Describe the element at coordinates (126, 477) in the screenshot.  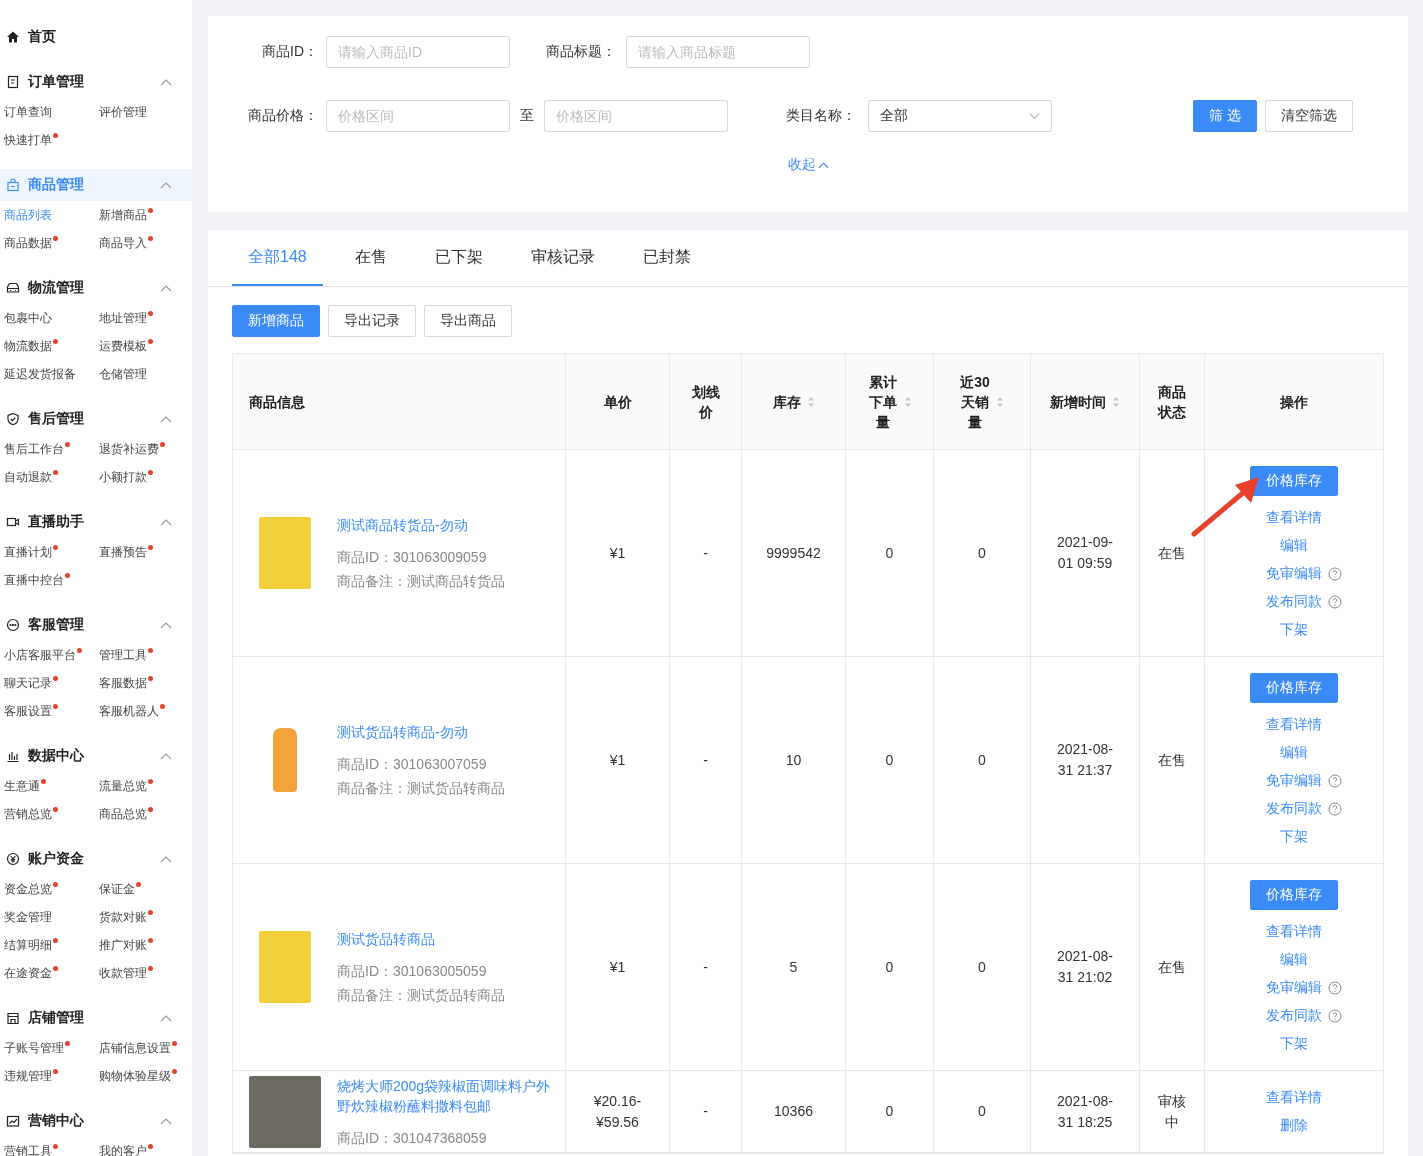
I see `sidebar-item: 小额打款` at that location.